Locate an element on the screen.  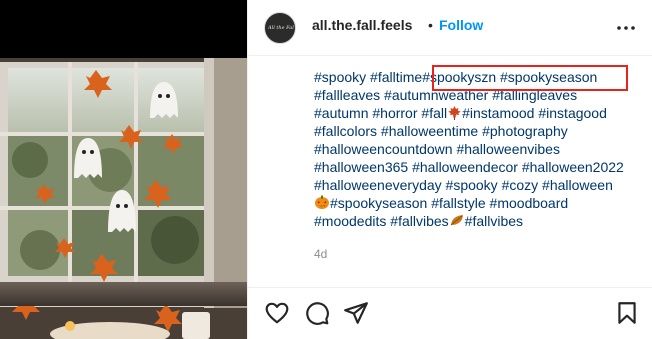
caption-line-5: #halloweencountdown #halloweenvibes is located at coordinates (479, 149).